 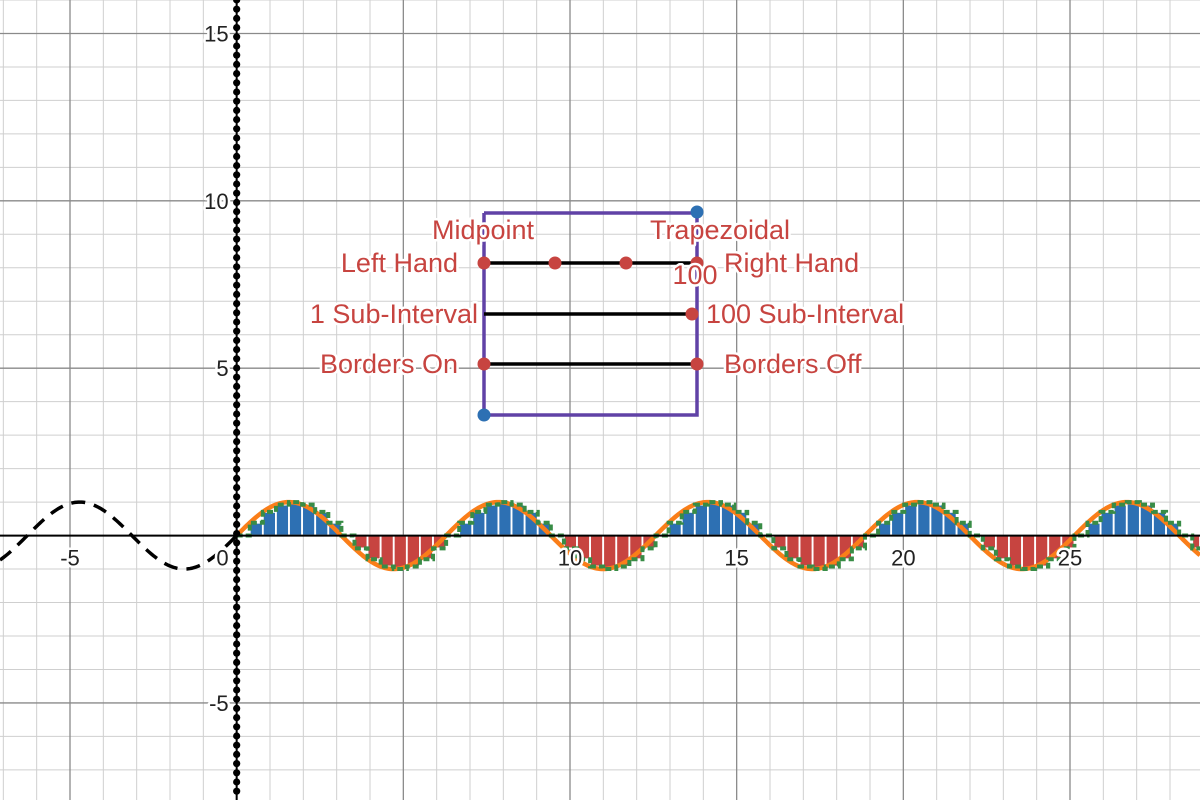 I want to click on method-option-left-hand, so click(x=484, y=263).